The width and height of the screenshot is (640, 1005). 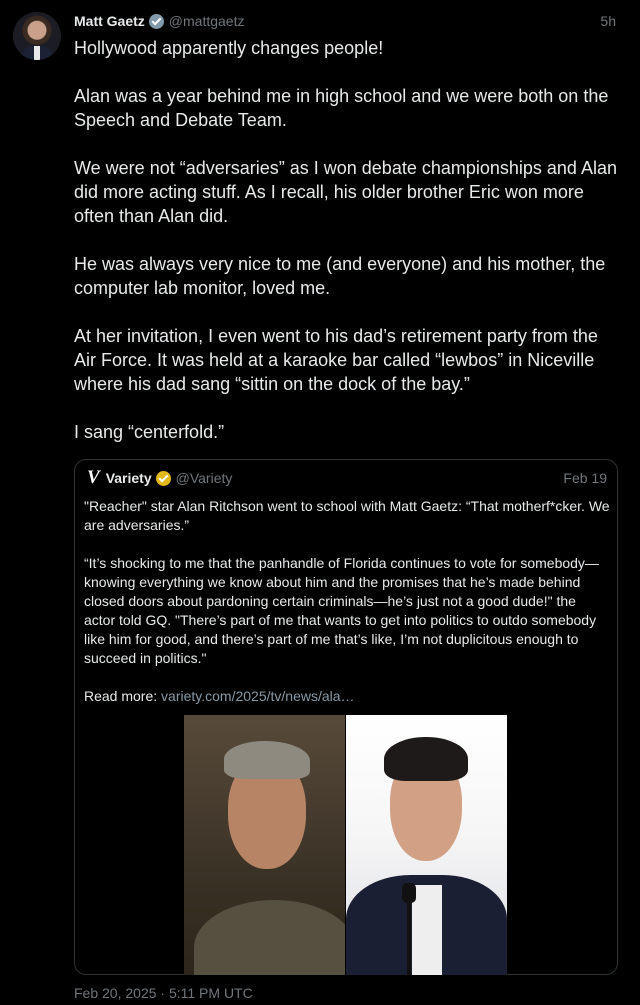 I want to click on image-mic-stand, so click(x=409, y=938).